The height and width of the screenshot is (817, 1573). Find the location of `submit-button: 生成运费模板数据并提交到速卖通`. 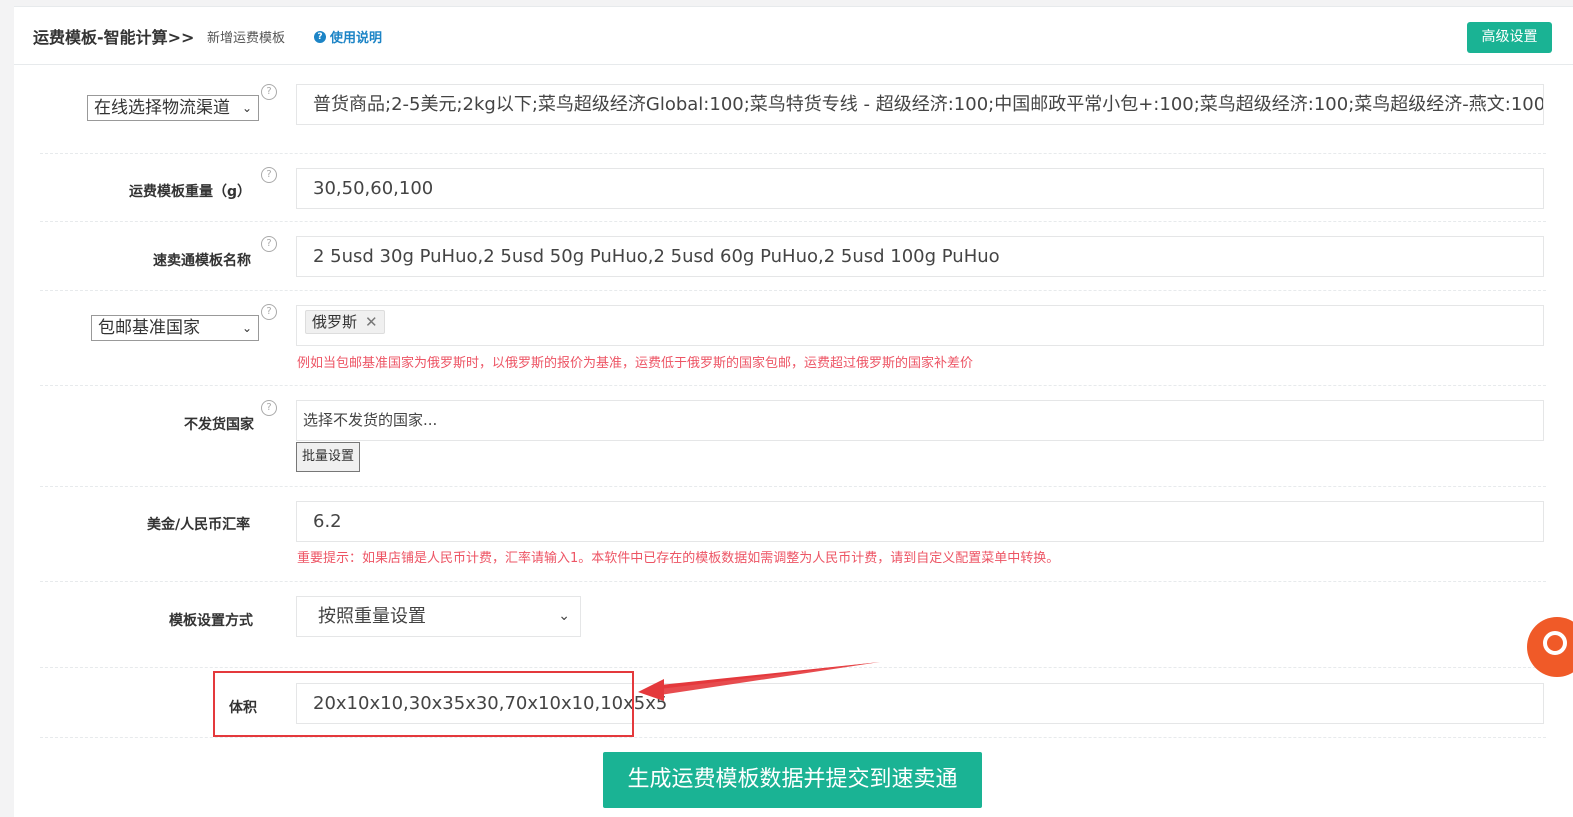

submit-button: 生成运费模板数据并提交到速卖通 is located at coordinates (792, 780).